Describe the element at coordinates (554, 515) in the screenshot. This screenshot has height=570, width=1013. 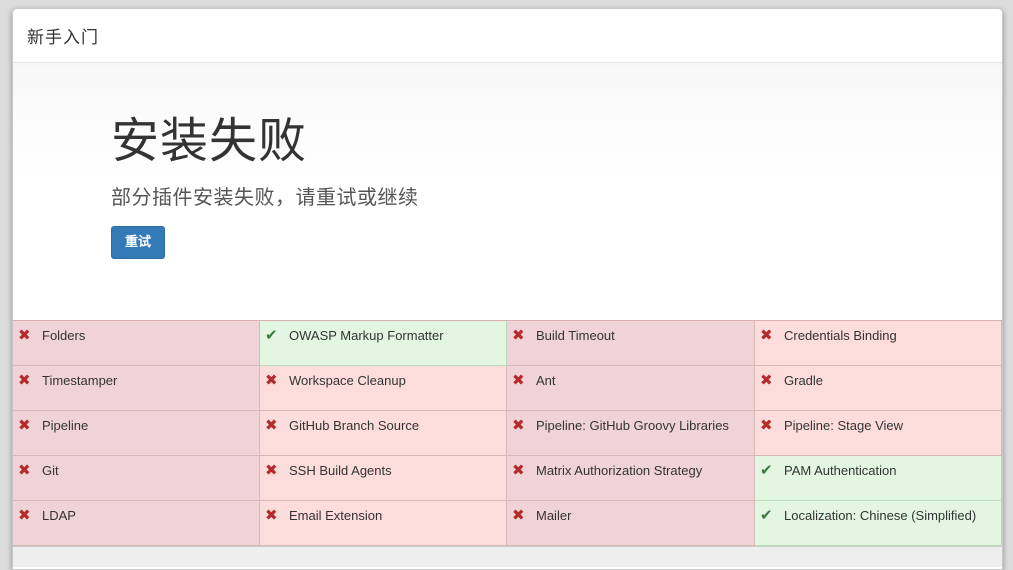
I see `plugin-name: Mailer` at that location.